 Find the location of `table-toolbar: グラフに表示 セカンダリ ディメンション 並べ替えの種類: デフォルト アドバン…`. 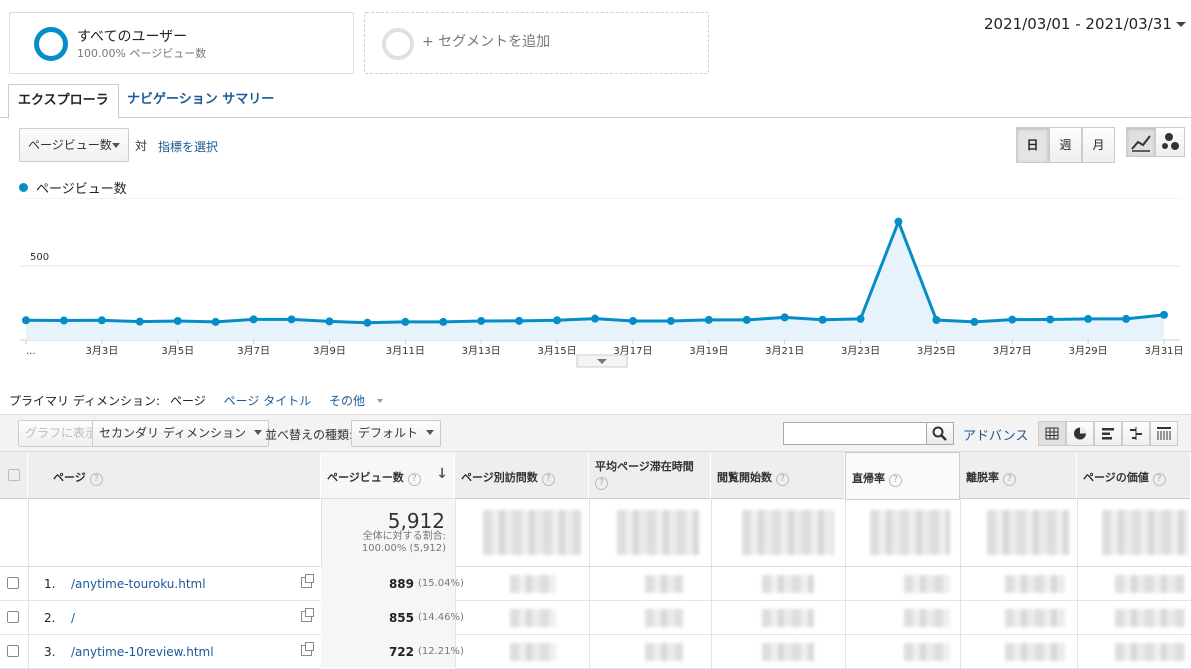

table-toolbar: グラフに表示 セカンダリ ディメンション 並べ替えの種類: デフォルト アドバン… is located at coordinates (595, 432).